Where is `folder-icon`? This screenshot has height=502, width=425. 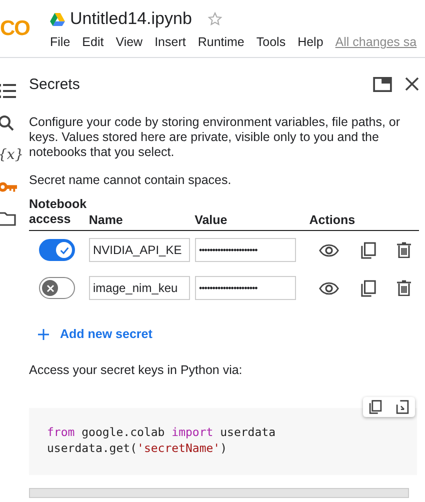
folder-icon is located at coordinates (8, 219).